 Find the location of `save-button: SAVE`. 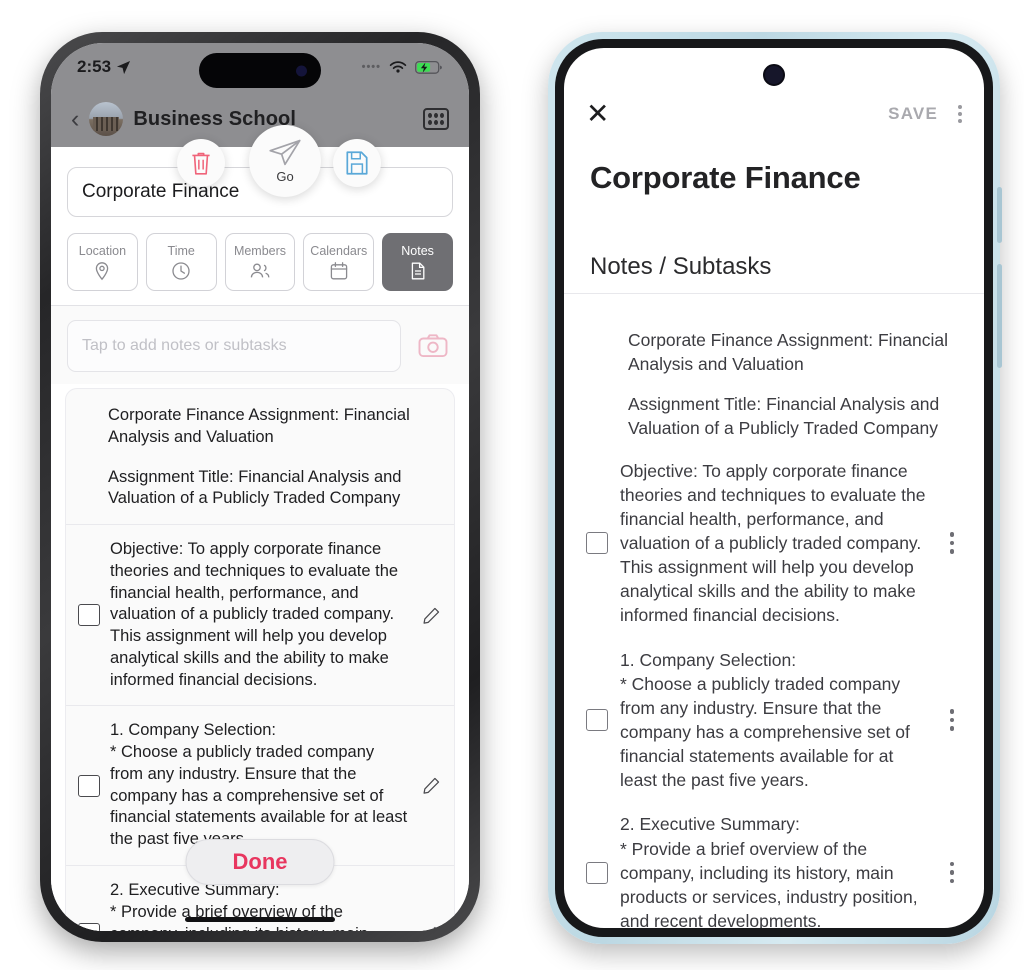

save-button: SAVE is located at coordinates (913, 114).